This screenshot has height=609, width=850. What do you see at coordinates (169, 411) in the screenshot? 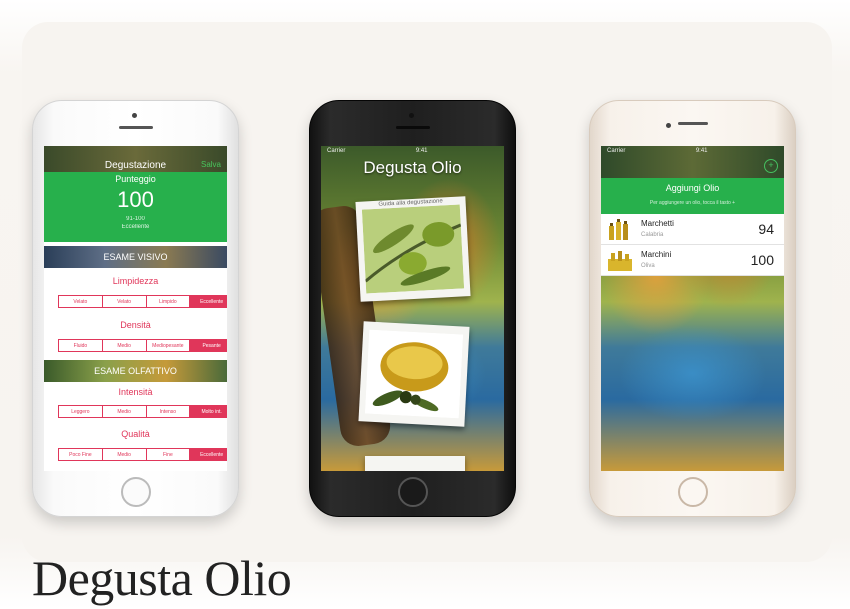
I see `segment-option: Intenso` at bounding box center [169, 411].